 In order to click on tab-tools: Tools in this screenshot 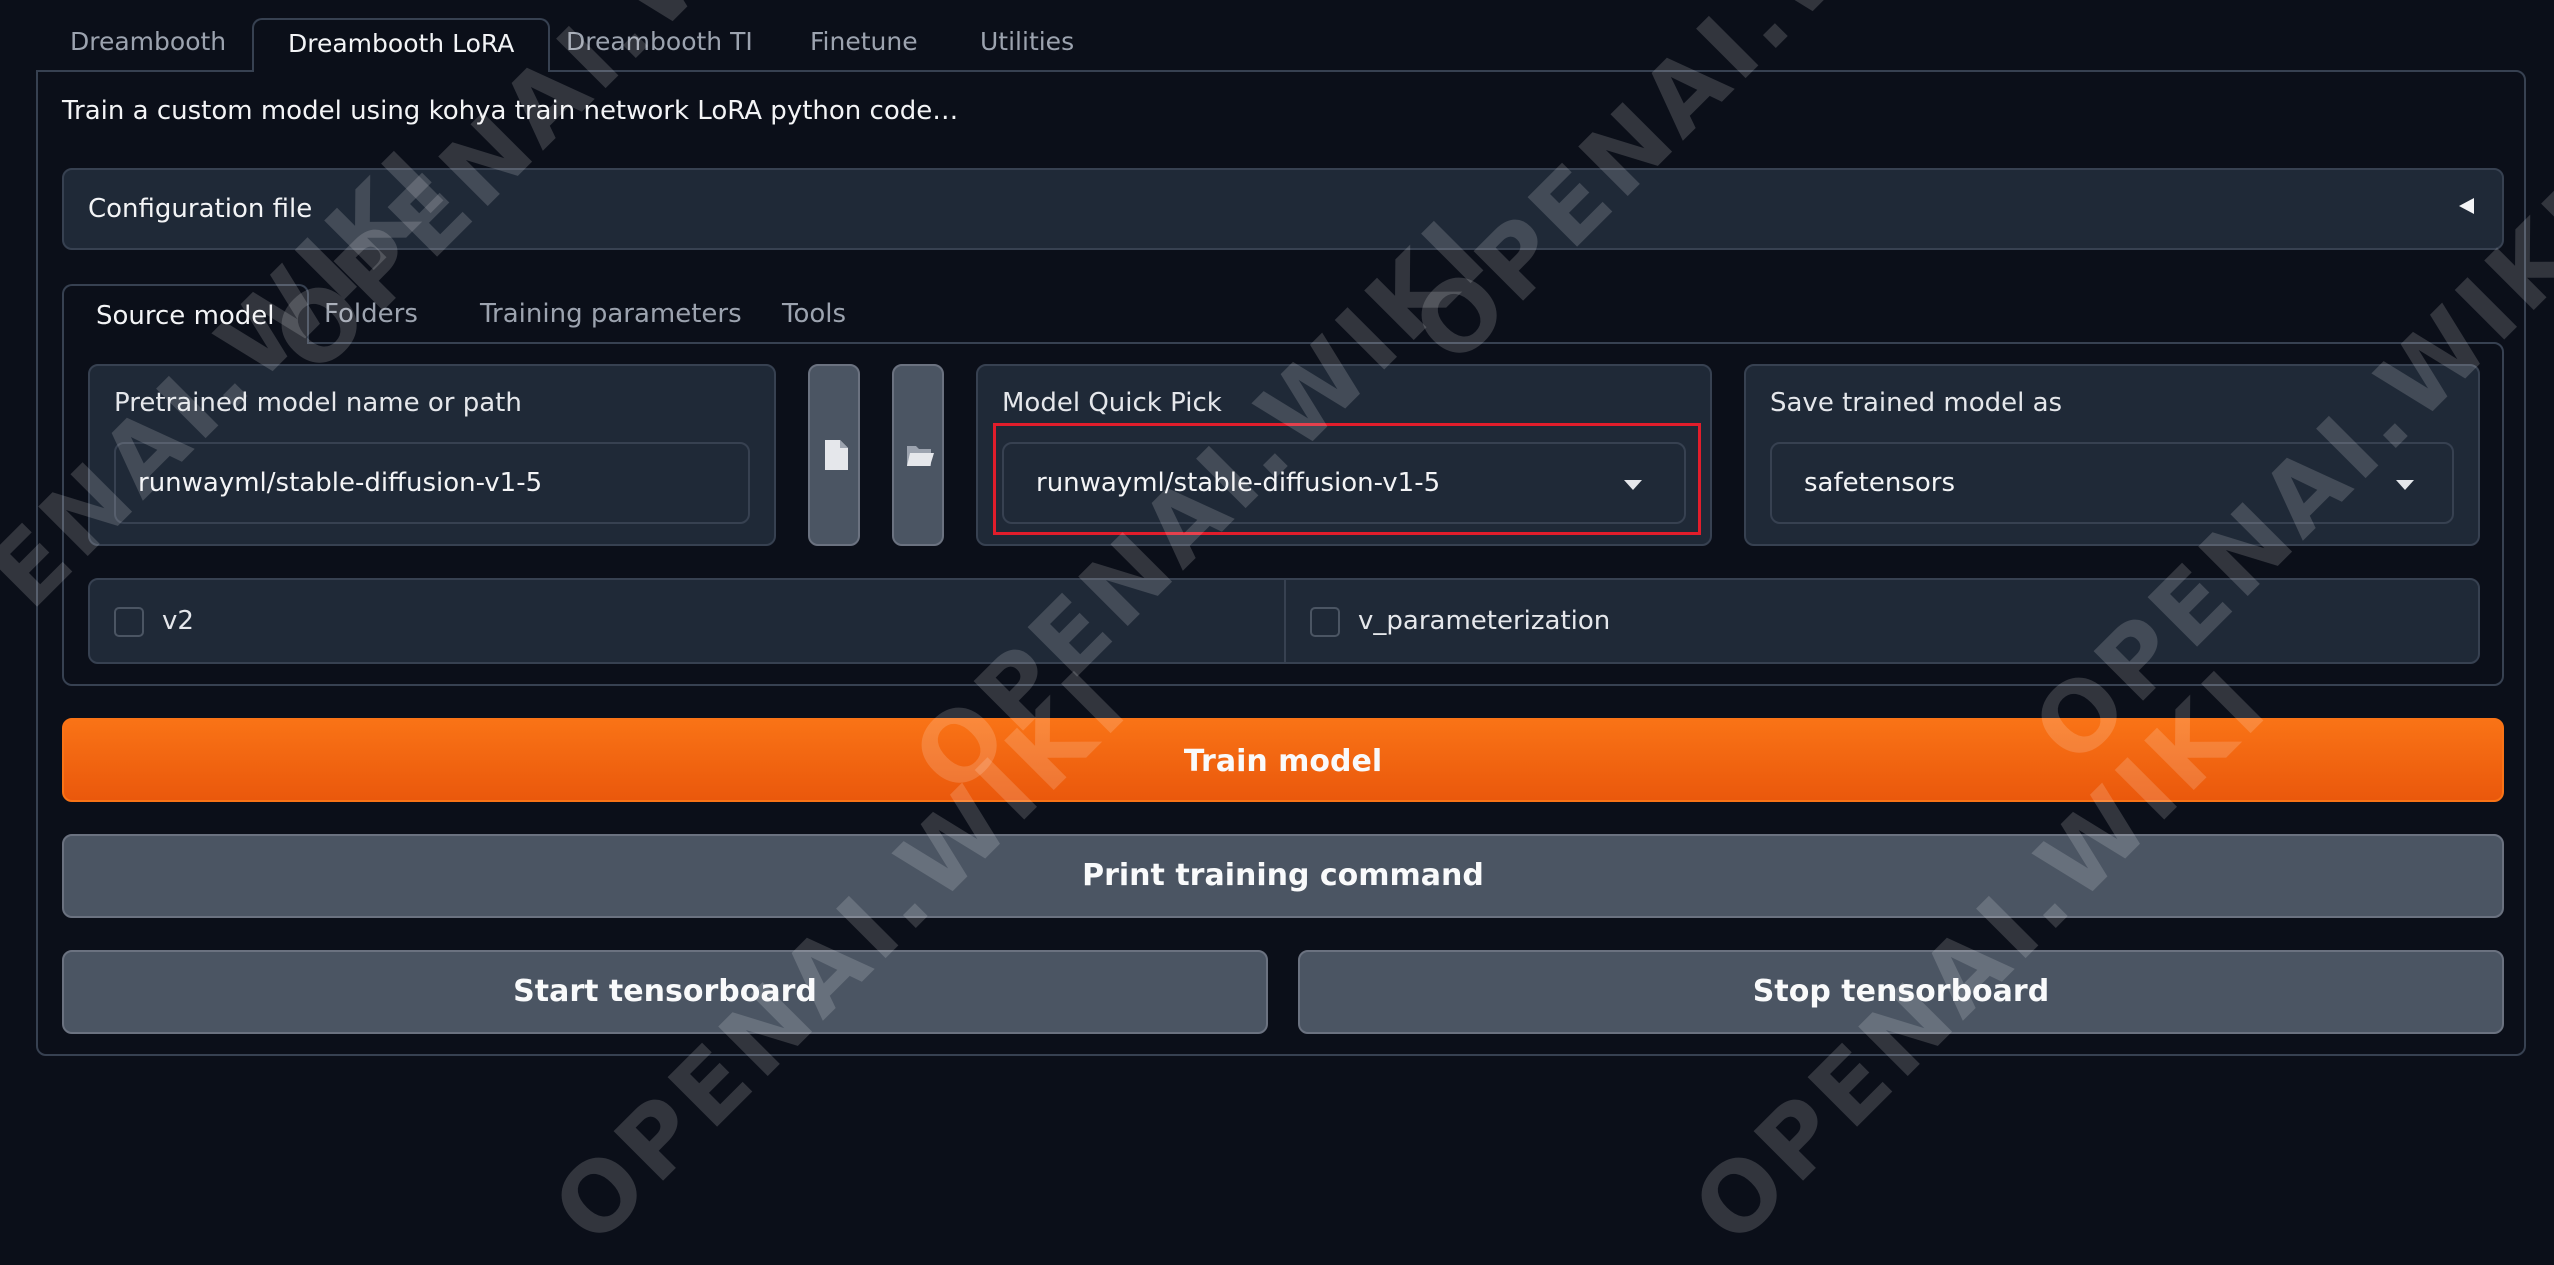, I will do `click(814, 314)`.